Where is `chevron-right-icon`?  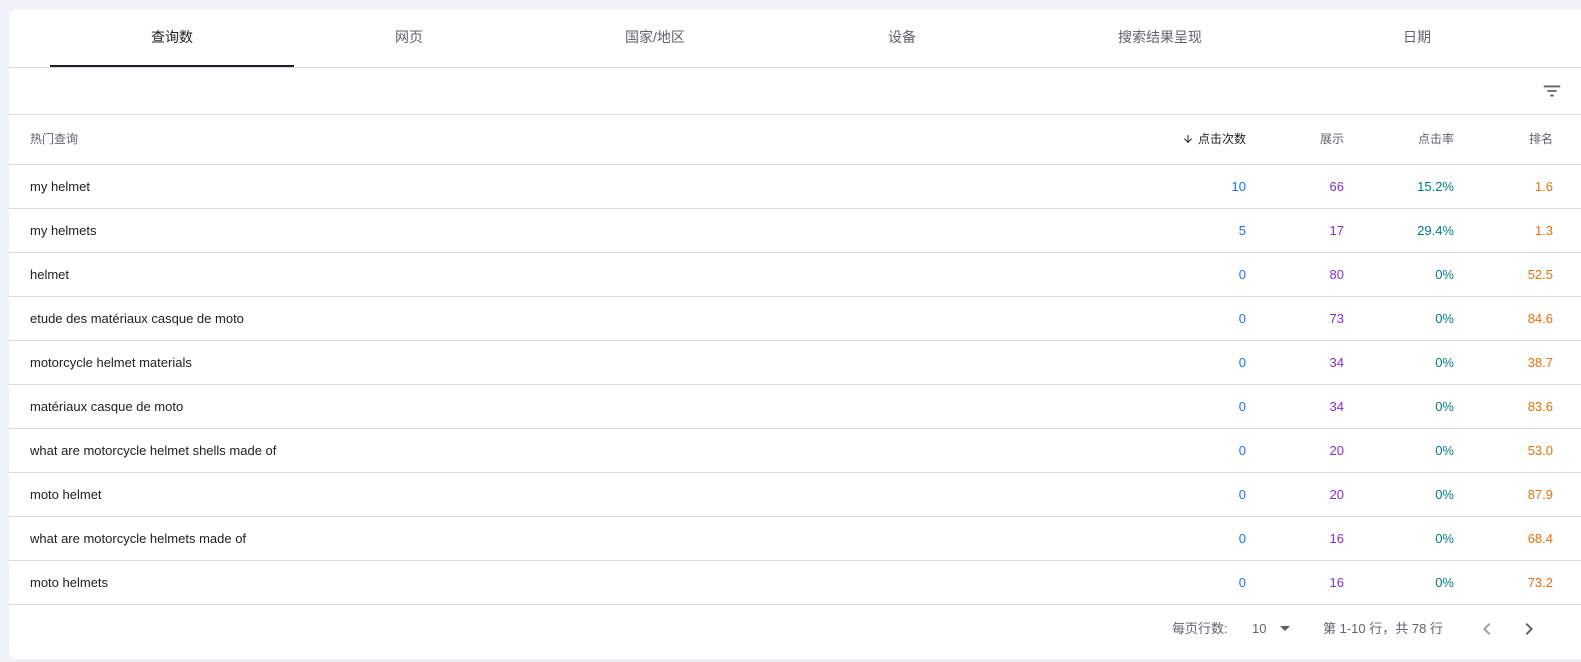
chevron-right-icon is located at coordinates (1529, 629).